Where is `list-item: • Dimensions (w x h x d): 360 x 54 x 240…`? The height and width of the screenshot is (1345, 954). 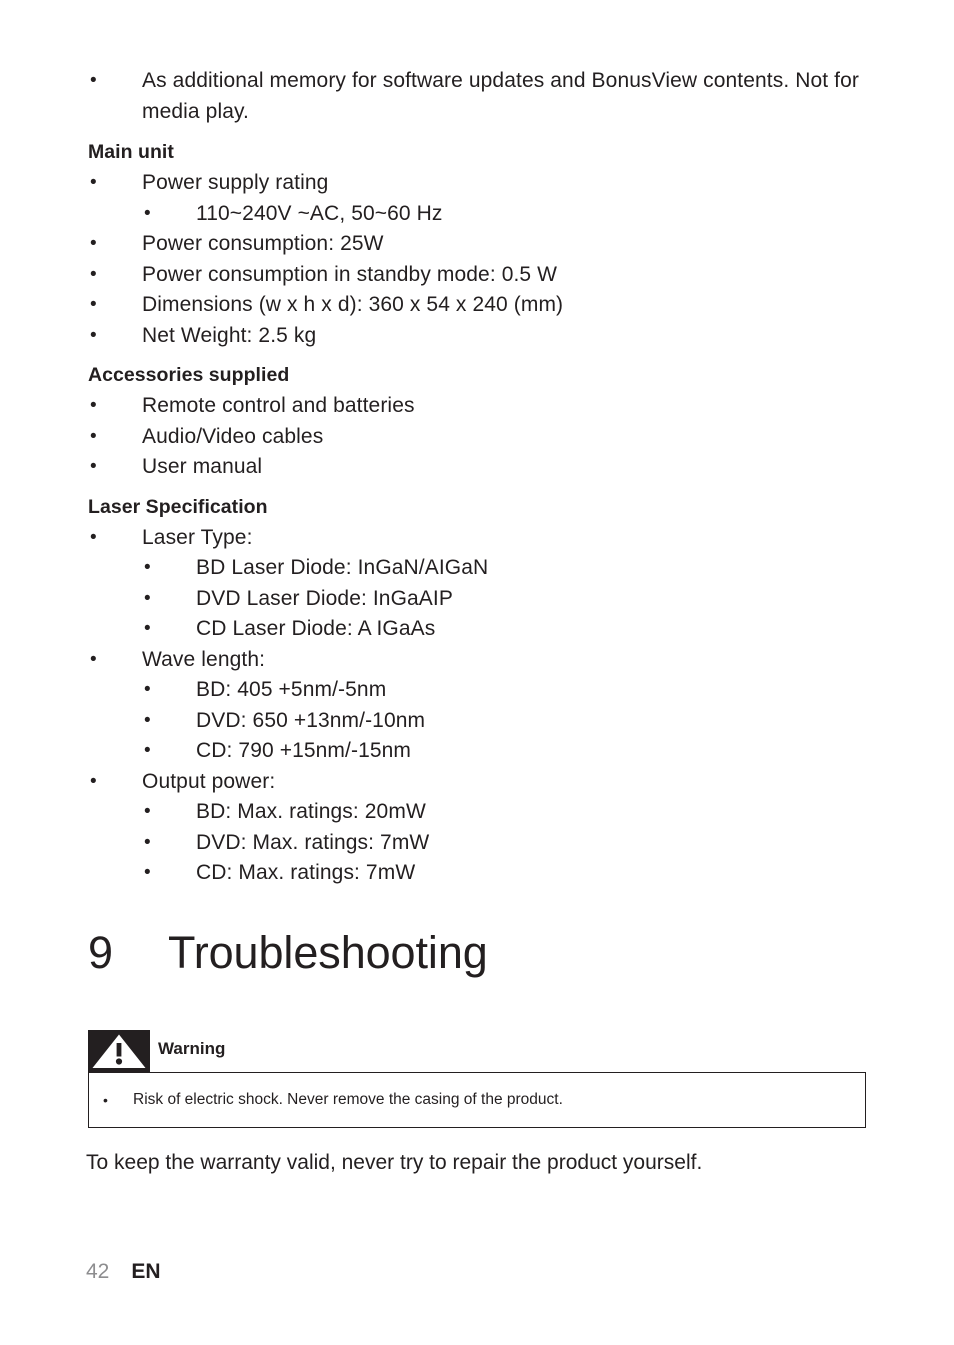 list-item: • Dimensions (w x h x d): 360 x 54 x 240… is located at coordinates (488, 305).